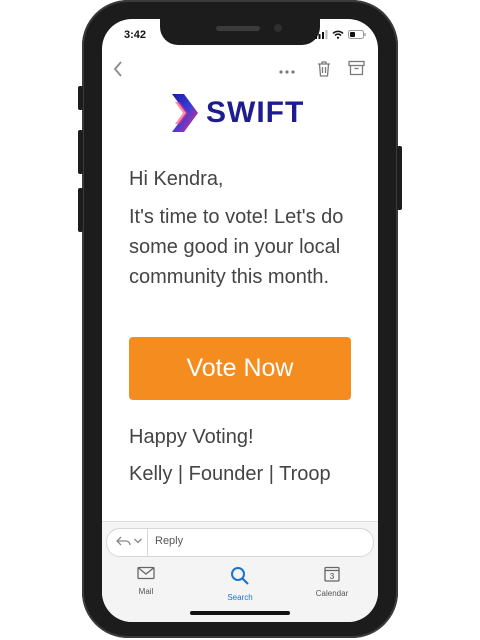 This screenshot has width=480, height=640. I want to click on trash-icon, so click(324, 69).